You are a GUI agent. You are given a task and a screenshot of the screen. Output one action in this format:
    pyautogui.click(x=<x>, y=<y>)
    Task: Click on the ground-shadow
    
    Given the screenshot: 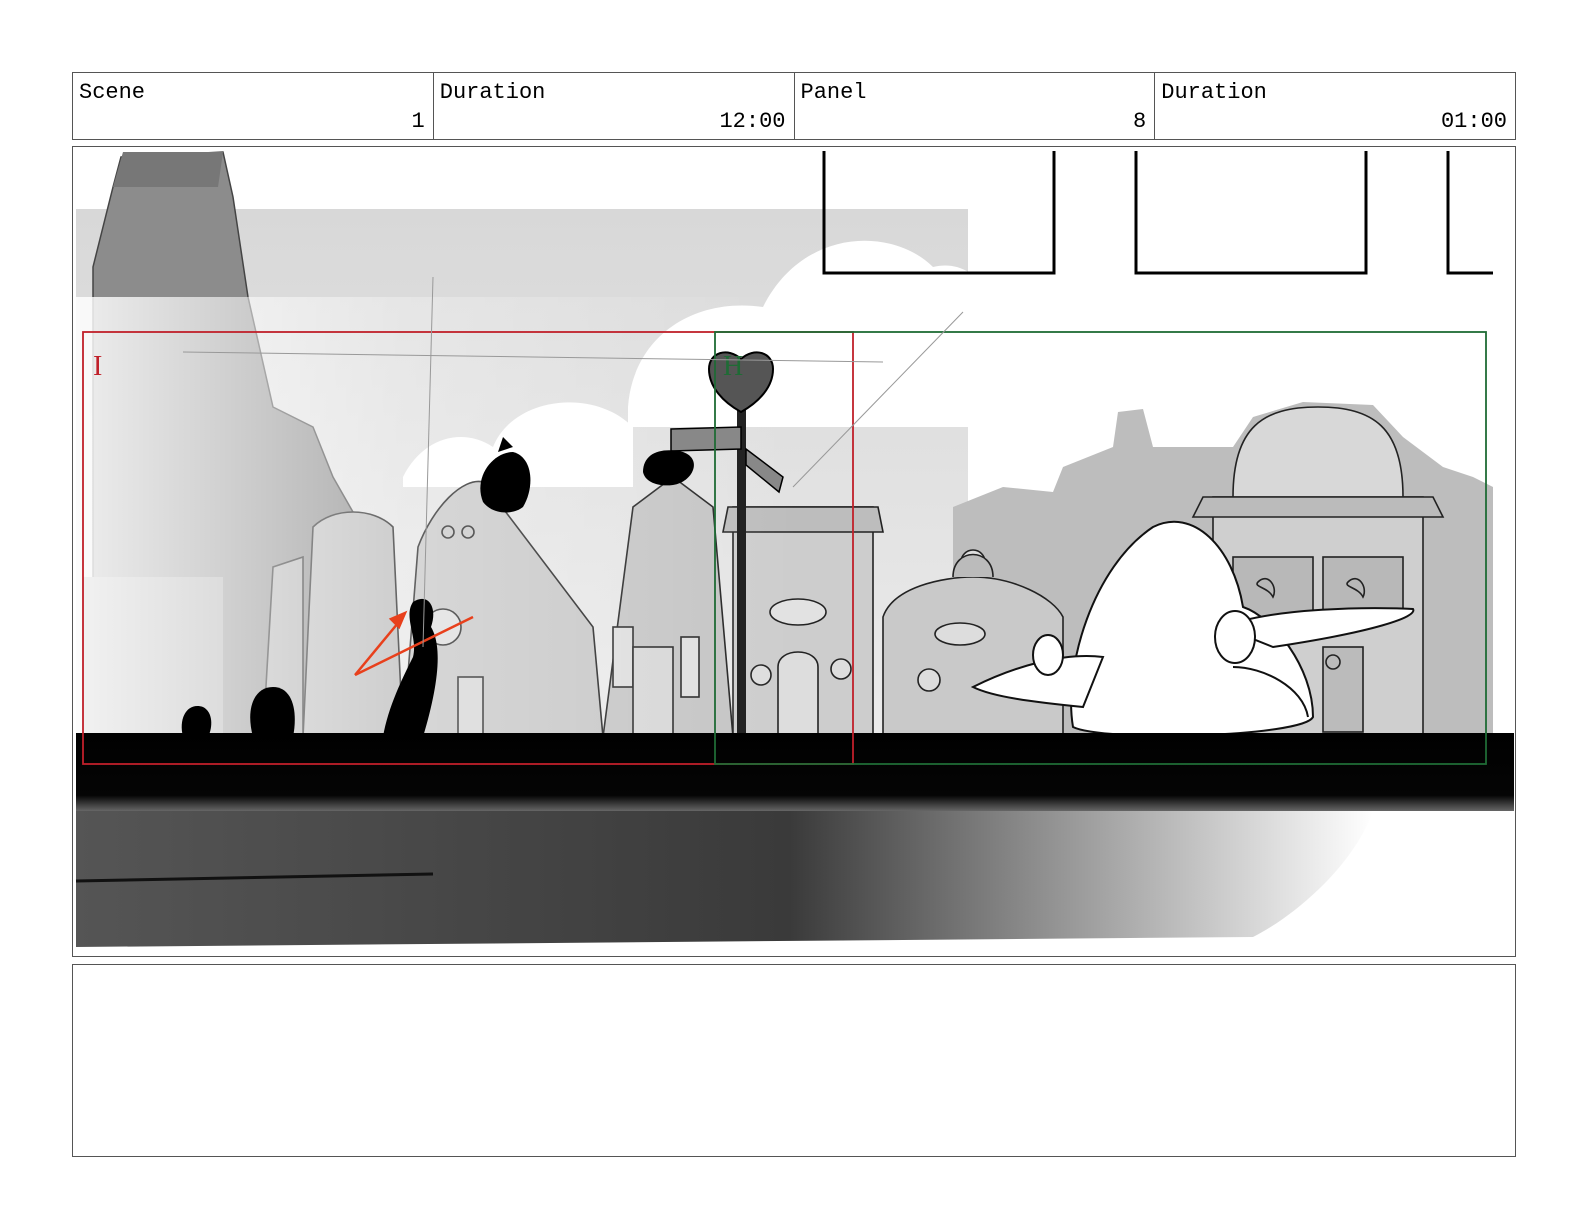 What is the action you would take?
    pyautogui.click(x=795, y=772)
    